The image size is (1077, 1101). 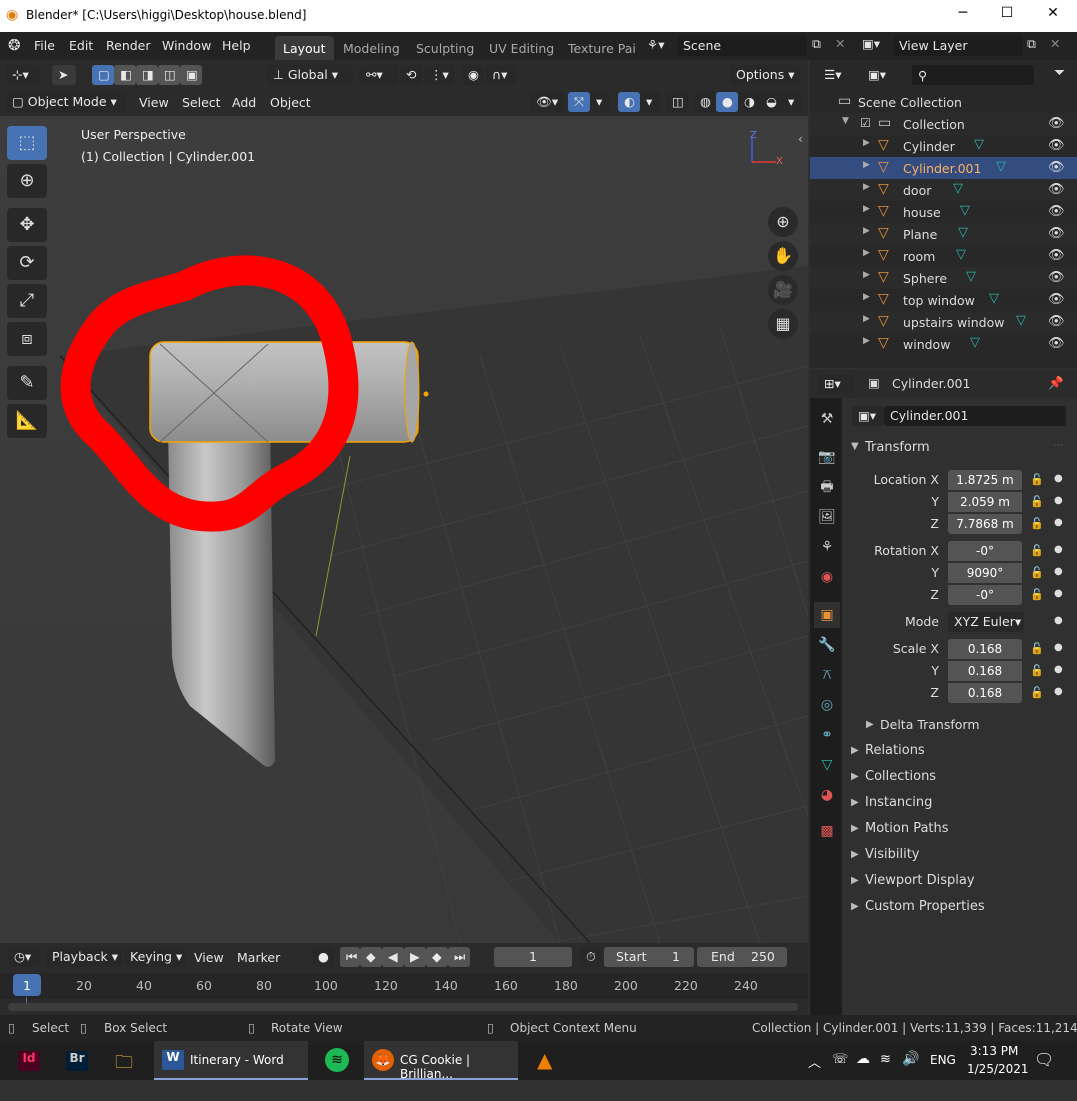 I want to click on object-name-field: Cylinder.001, so click(x=975, y=416).